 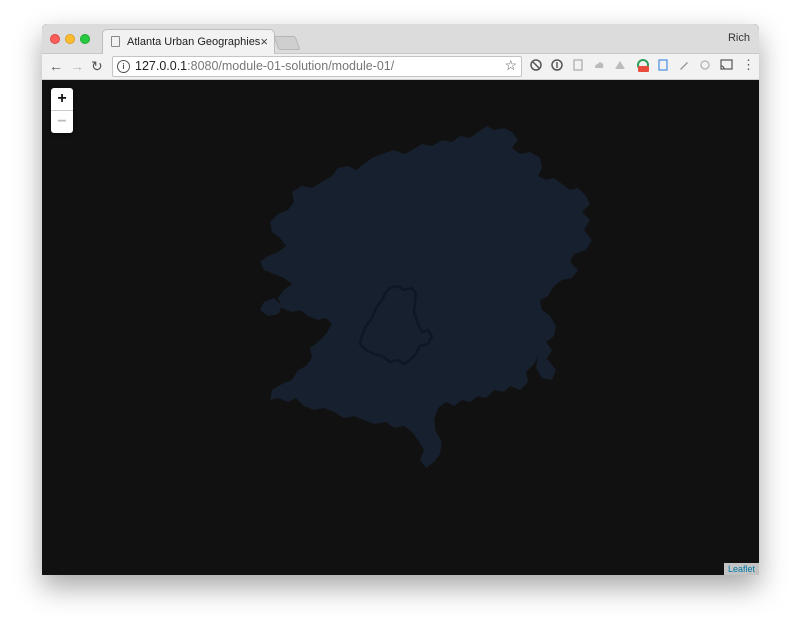 What do you see at coordinates (62, 122) in the screenshot?
I see `zoom-out-button: −` at bounding box center [62, 122].